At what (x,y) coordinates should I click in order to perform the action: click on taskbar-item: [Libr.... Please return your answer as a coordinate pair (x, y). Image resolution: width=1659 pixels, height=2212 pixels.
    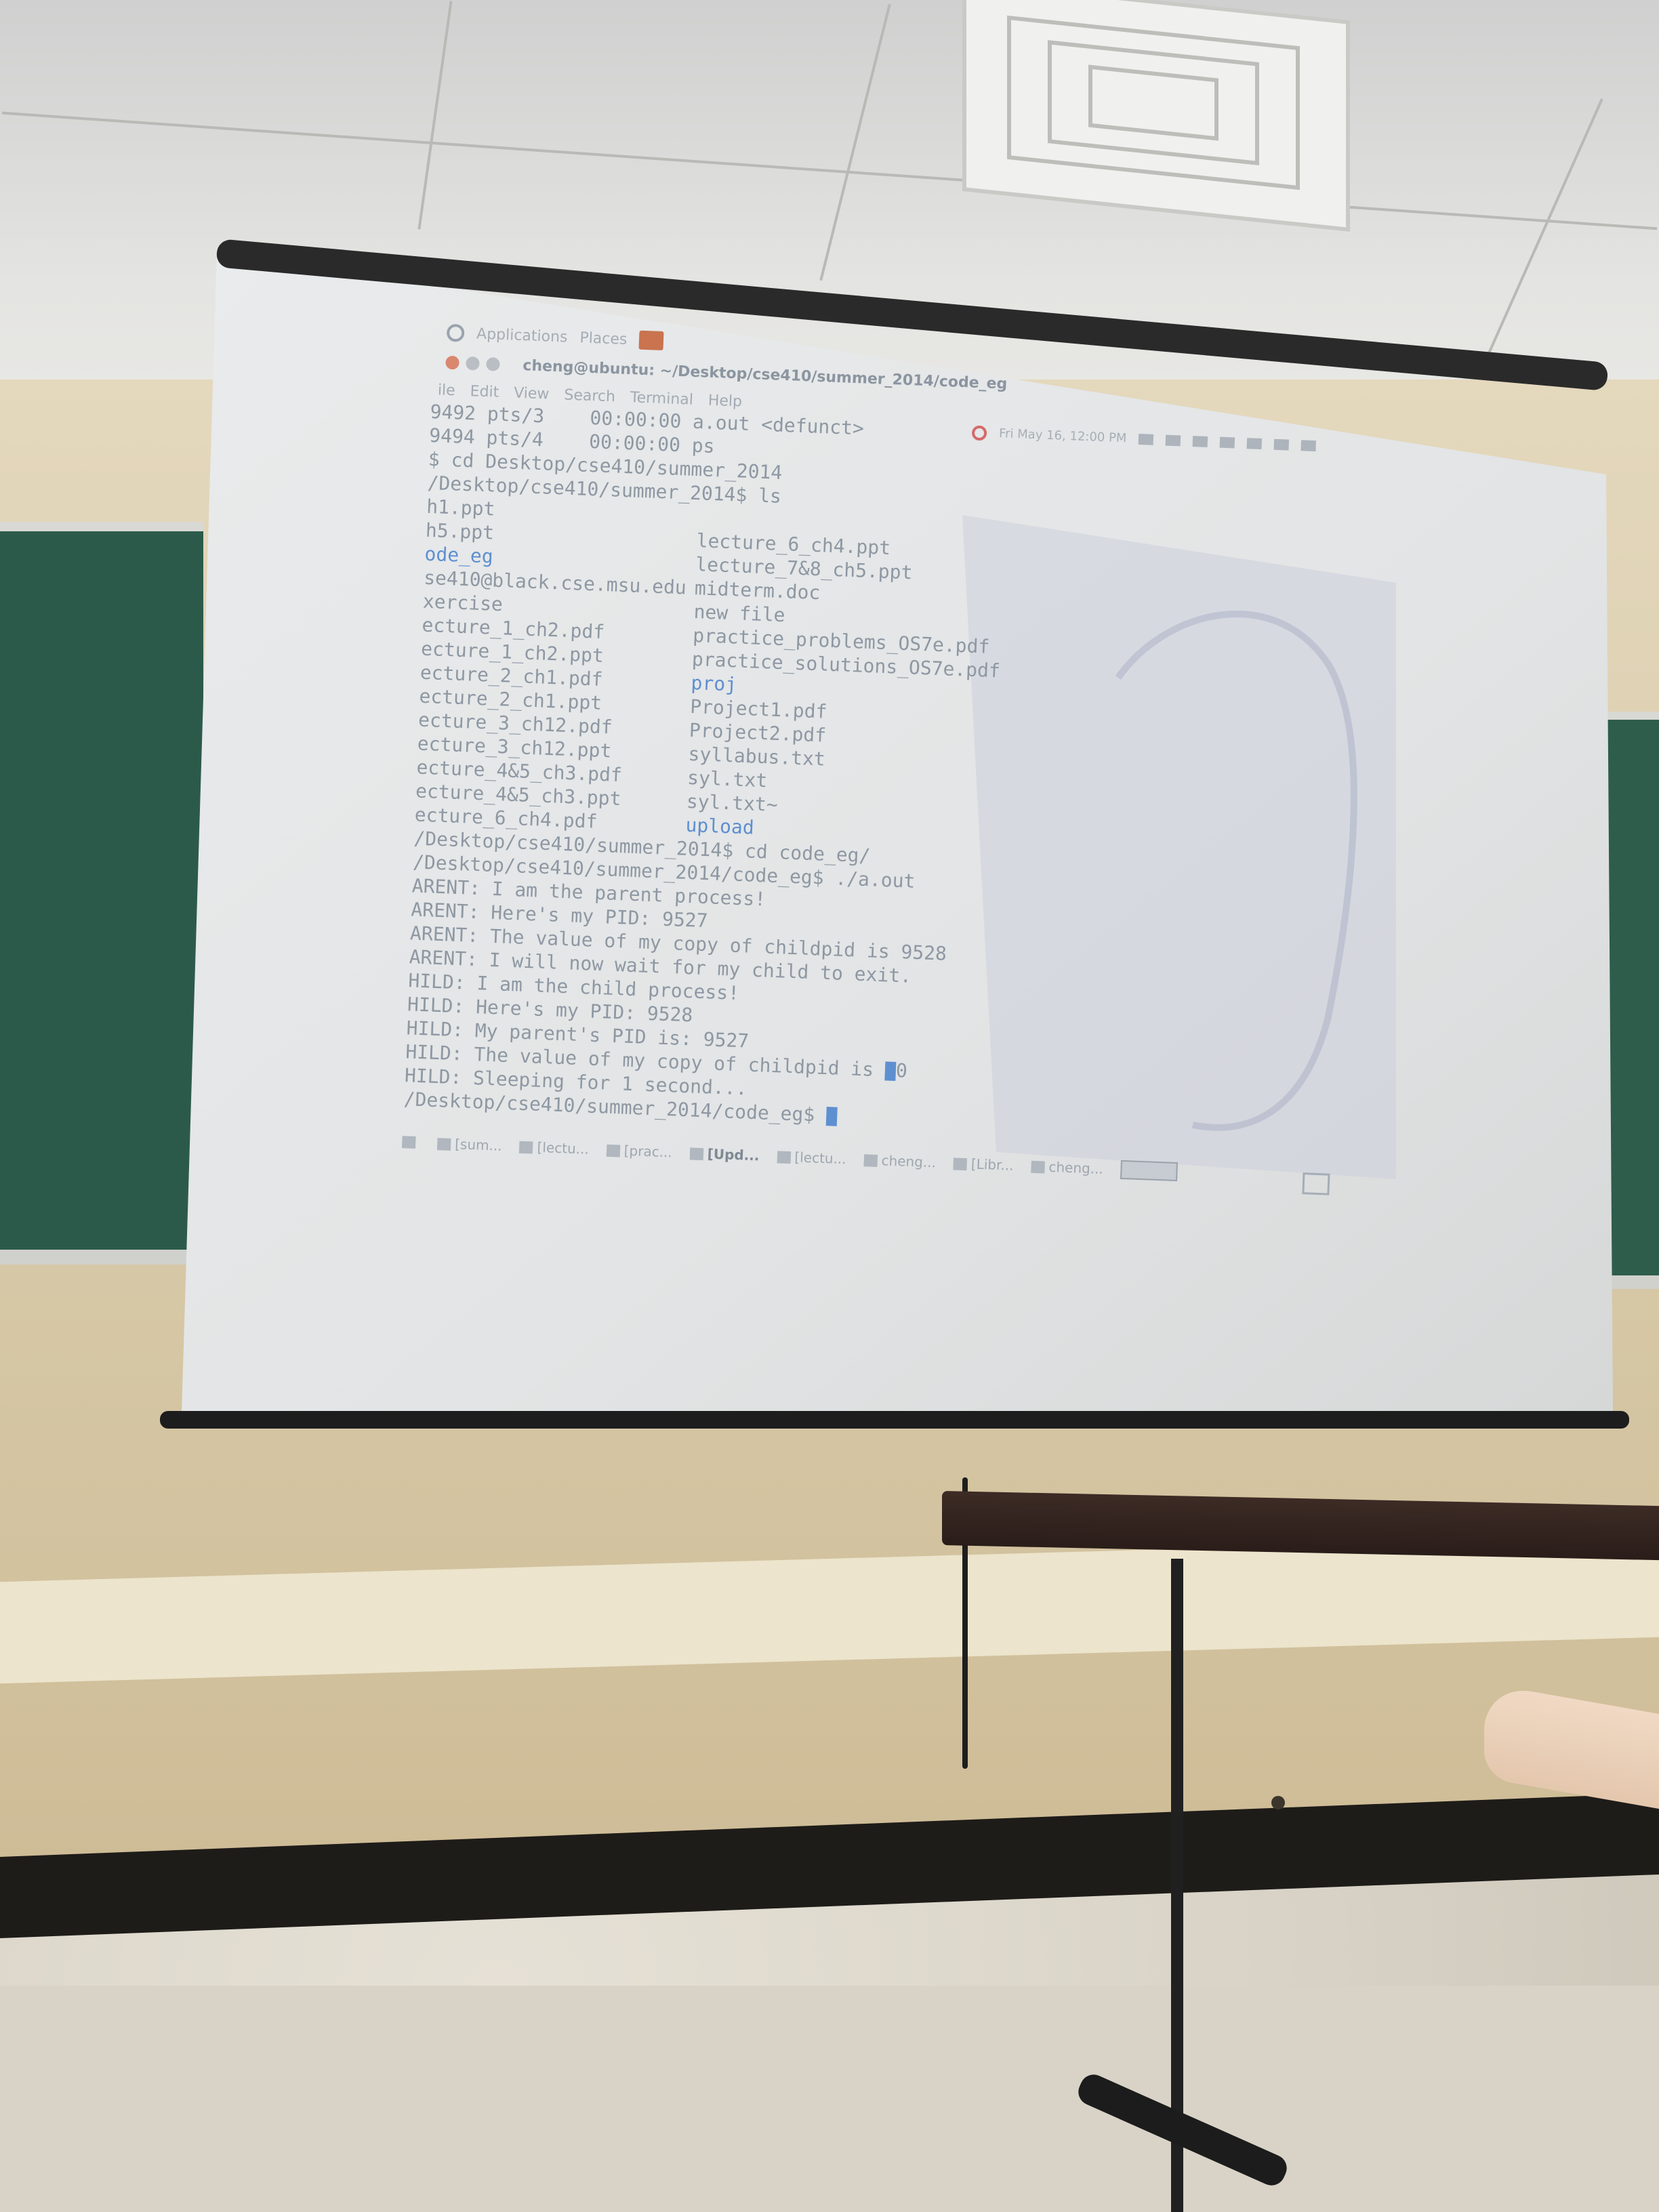
    Looking at the image, I should click on (984, 1164).